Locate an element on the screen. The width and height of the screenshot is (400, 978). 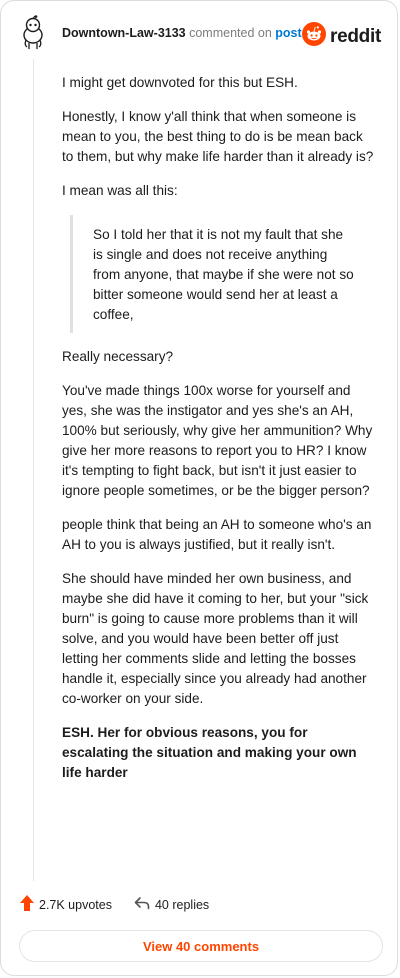
comment-paragraph: I mean was all this: is located at coordinates (120, 190).